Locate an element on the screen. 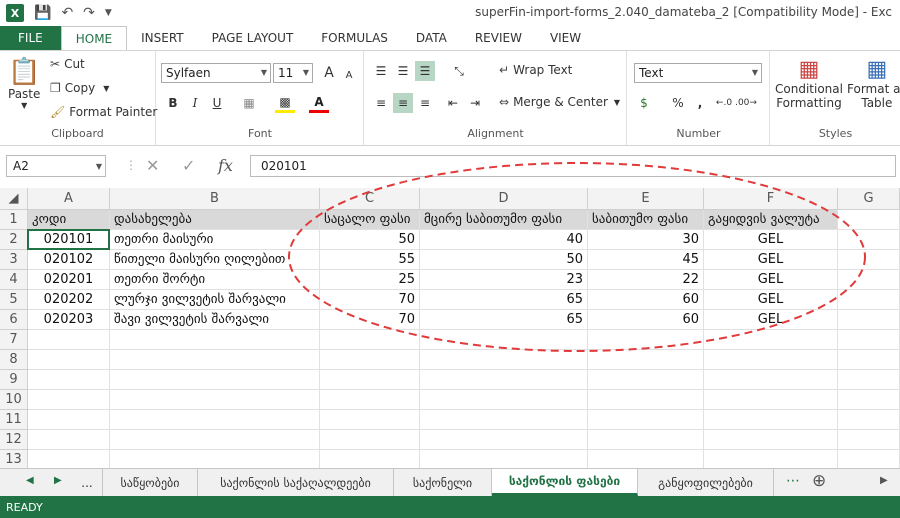  sheet-tab-departments: განყოფილებები is located at coordinates (706, 482).